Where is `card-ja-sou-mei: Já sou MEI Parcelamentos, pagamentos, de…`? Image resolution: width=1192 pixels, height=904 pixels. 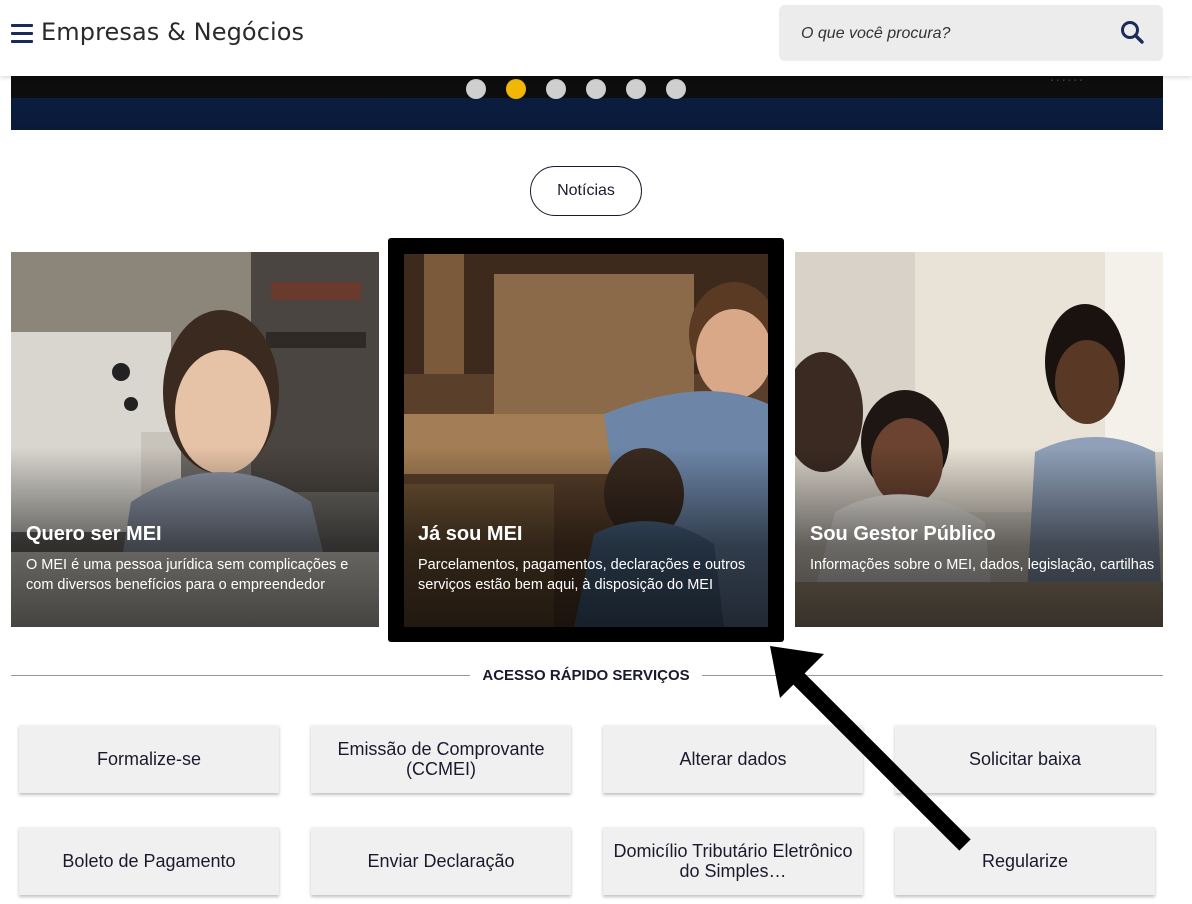
card-ja-sou-mei: Já sou MEI Parcelamentos, pagamentos, de… is located at coordinates (586, 440).